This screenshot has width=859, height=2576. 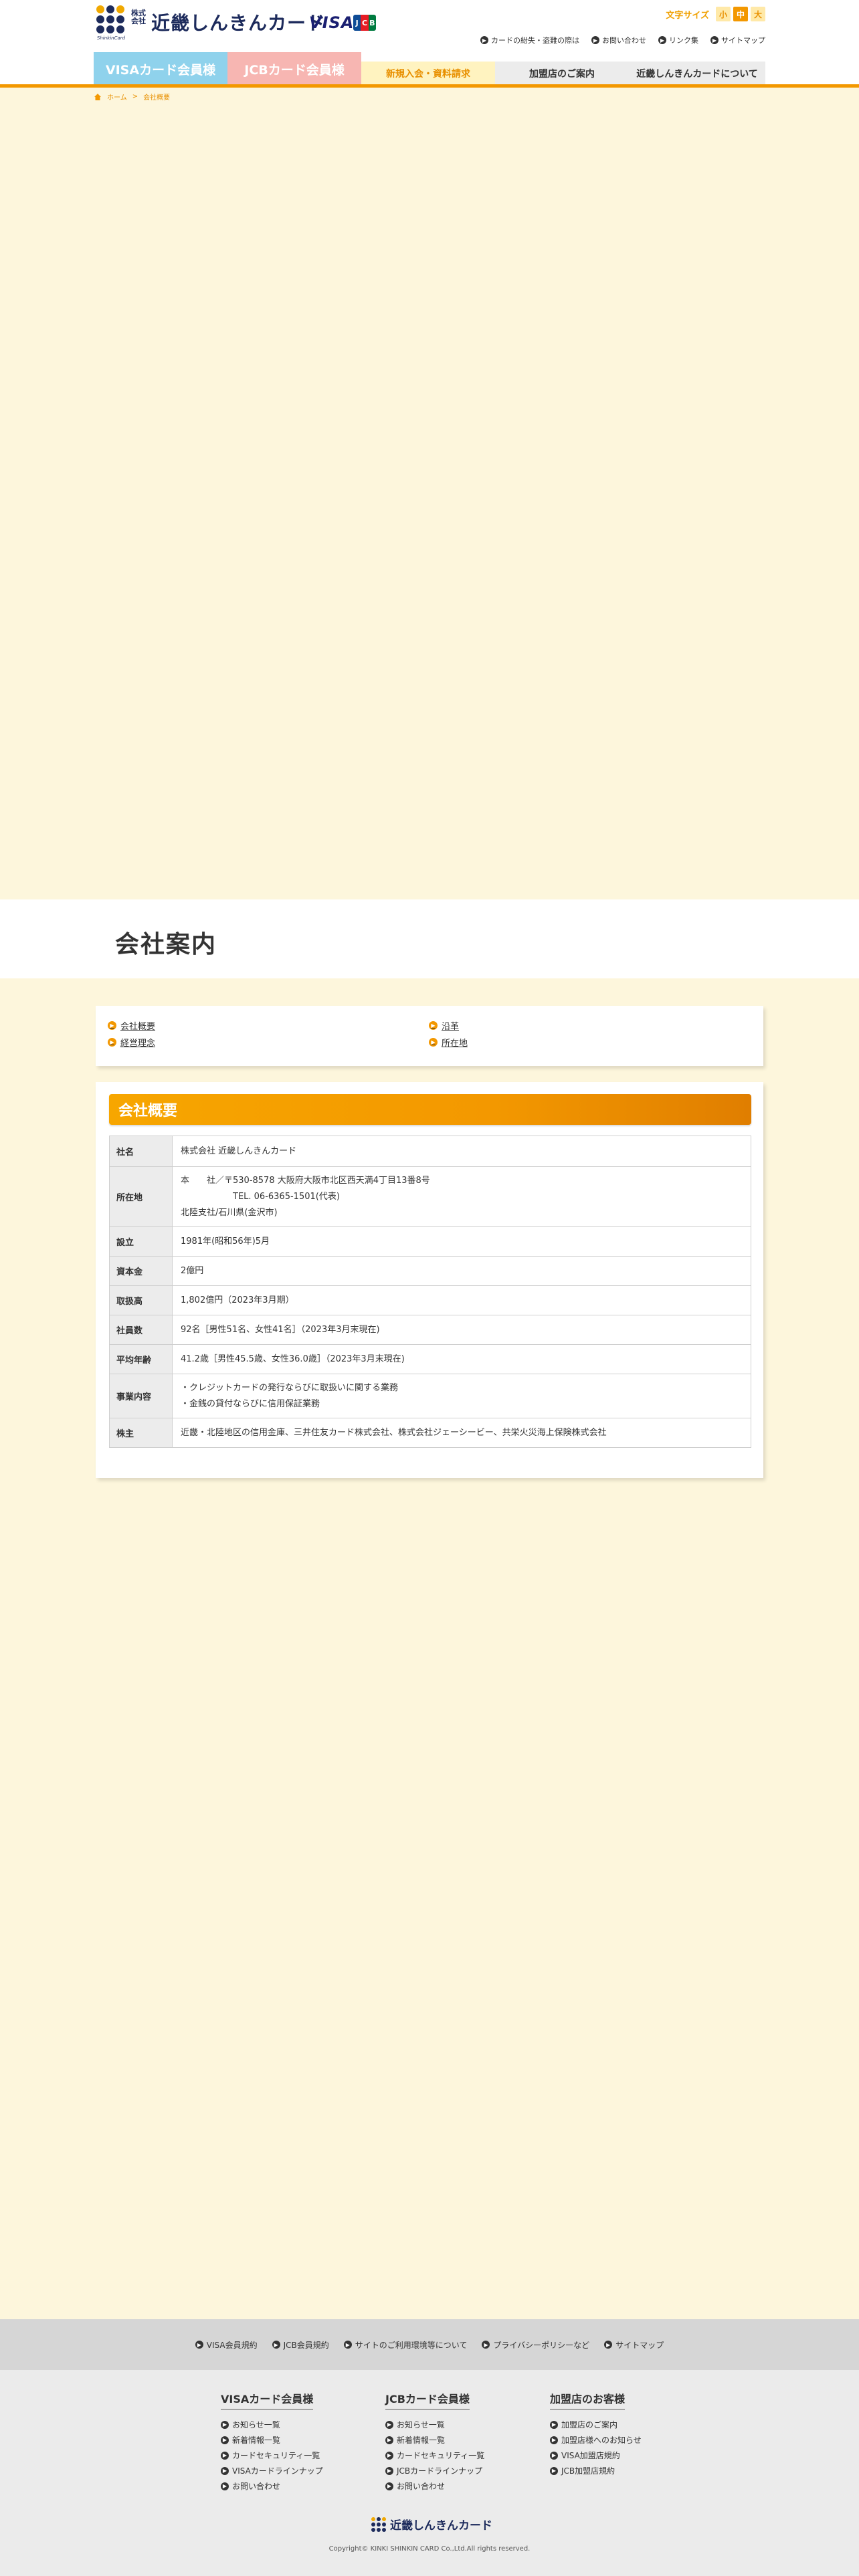 I want to click on footer-item-label: 新着情報一覧, so click(x=422, y=2440).